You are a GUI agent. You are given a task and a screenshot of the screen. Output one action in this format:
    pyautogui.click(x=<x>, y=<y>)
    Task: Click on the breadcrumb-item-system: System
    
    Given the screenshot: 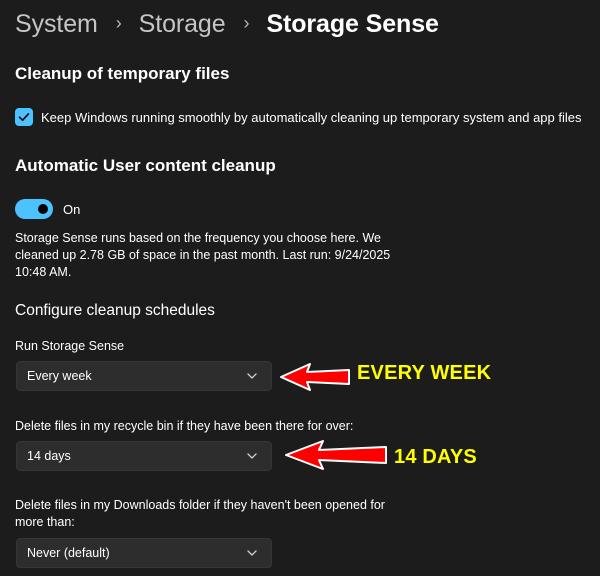 What is the action you would take?
    pyautogui.click(x=56, y=24)
    